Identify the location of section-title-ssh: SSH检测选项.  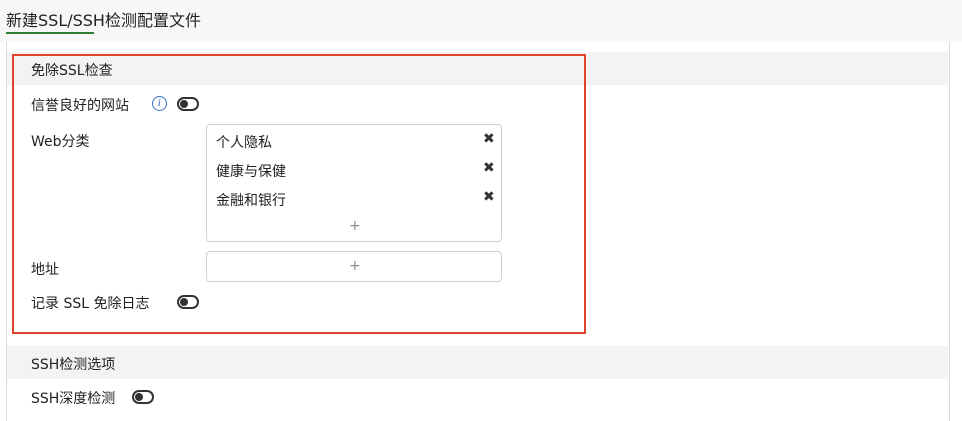
(73, 365).